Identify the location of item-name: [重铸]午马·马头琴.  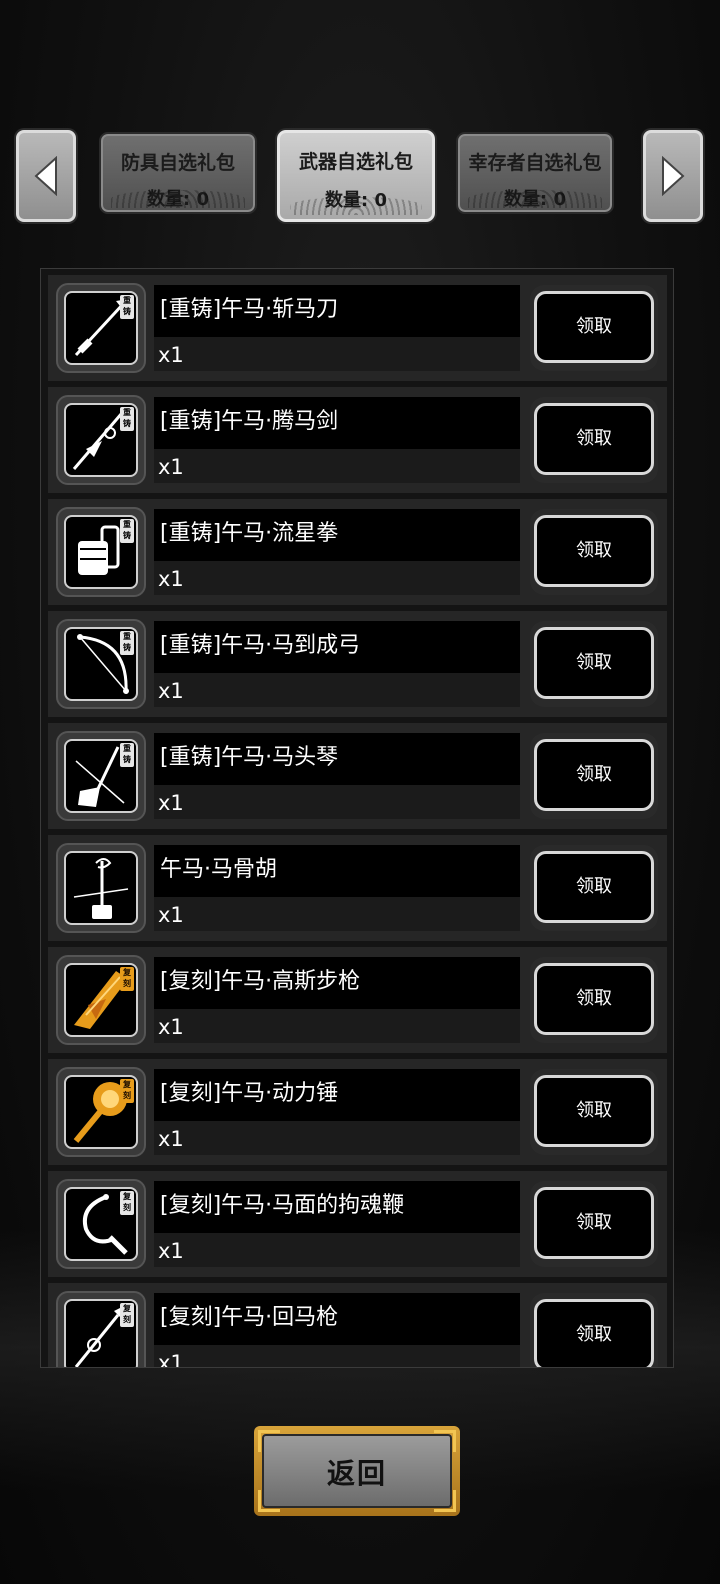
(337, 759).